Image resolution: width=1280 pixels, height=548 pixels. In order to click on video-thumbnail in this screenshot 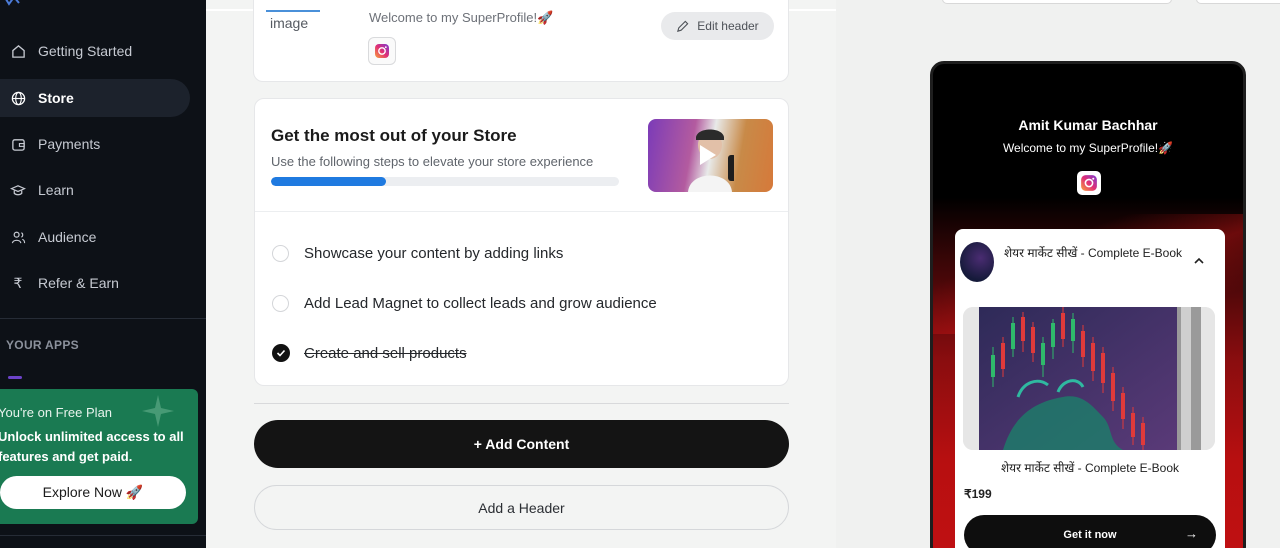, I will do `click(710, 155)`.